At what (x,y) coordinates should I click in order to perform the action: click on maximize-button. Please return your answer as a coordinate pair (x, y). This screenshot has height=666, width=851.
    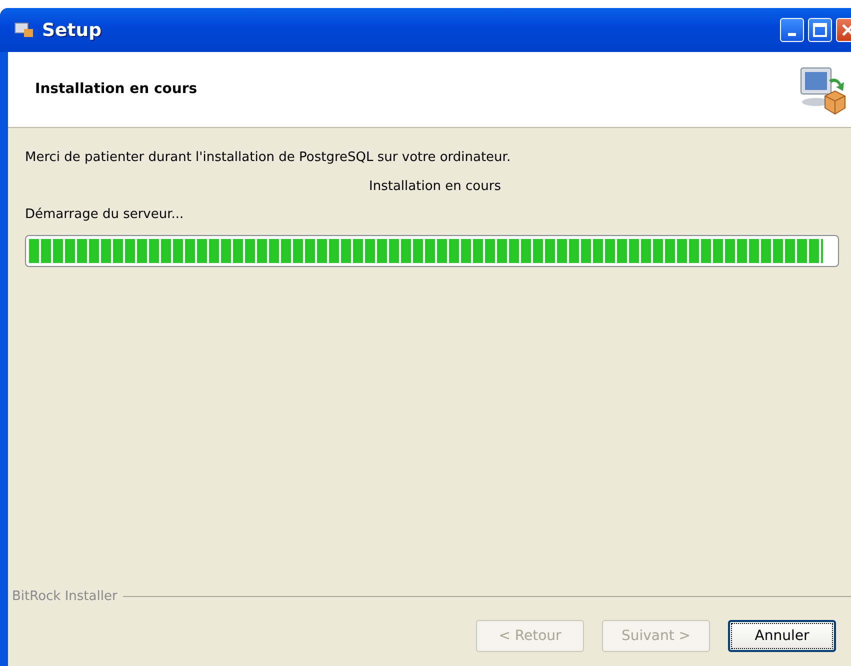
    Looking at the image, I should click on (820, 30).